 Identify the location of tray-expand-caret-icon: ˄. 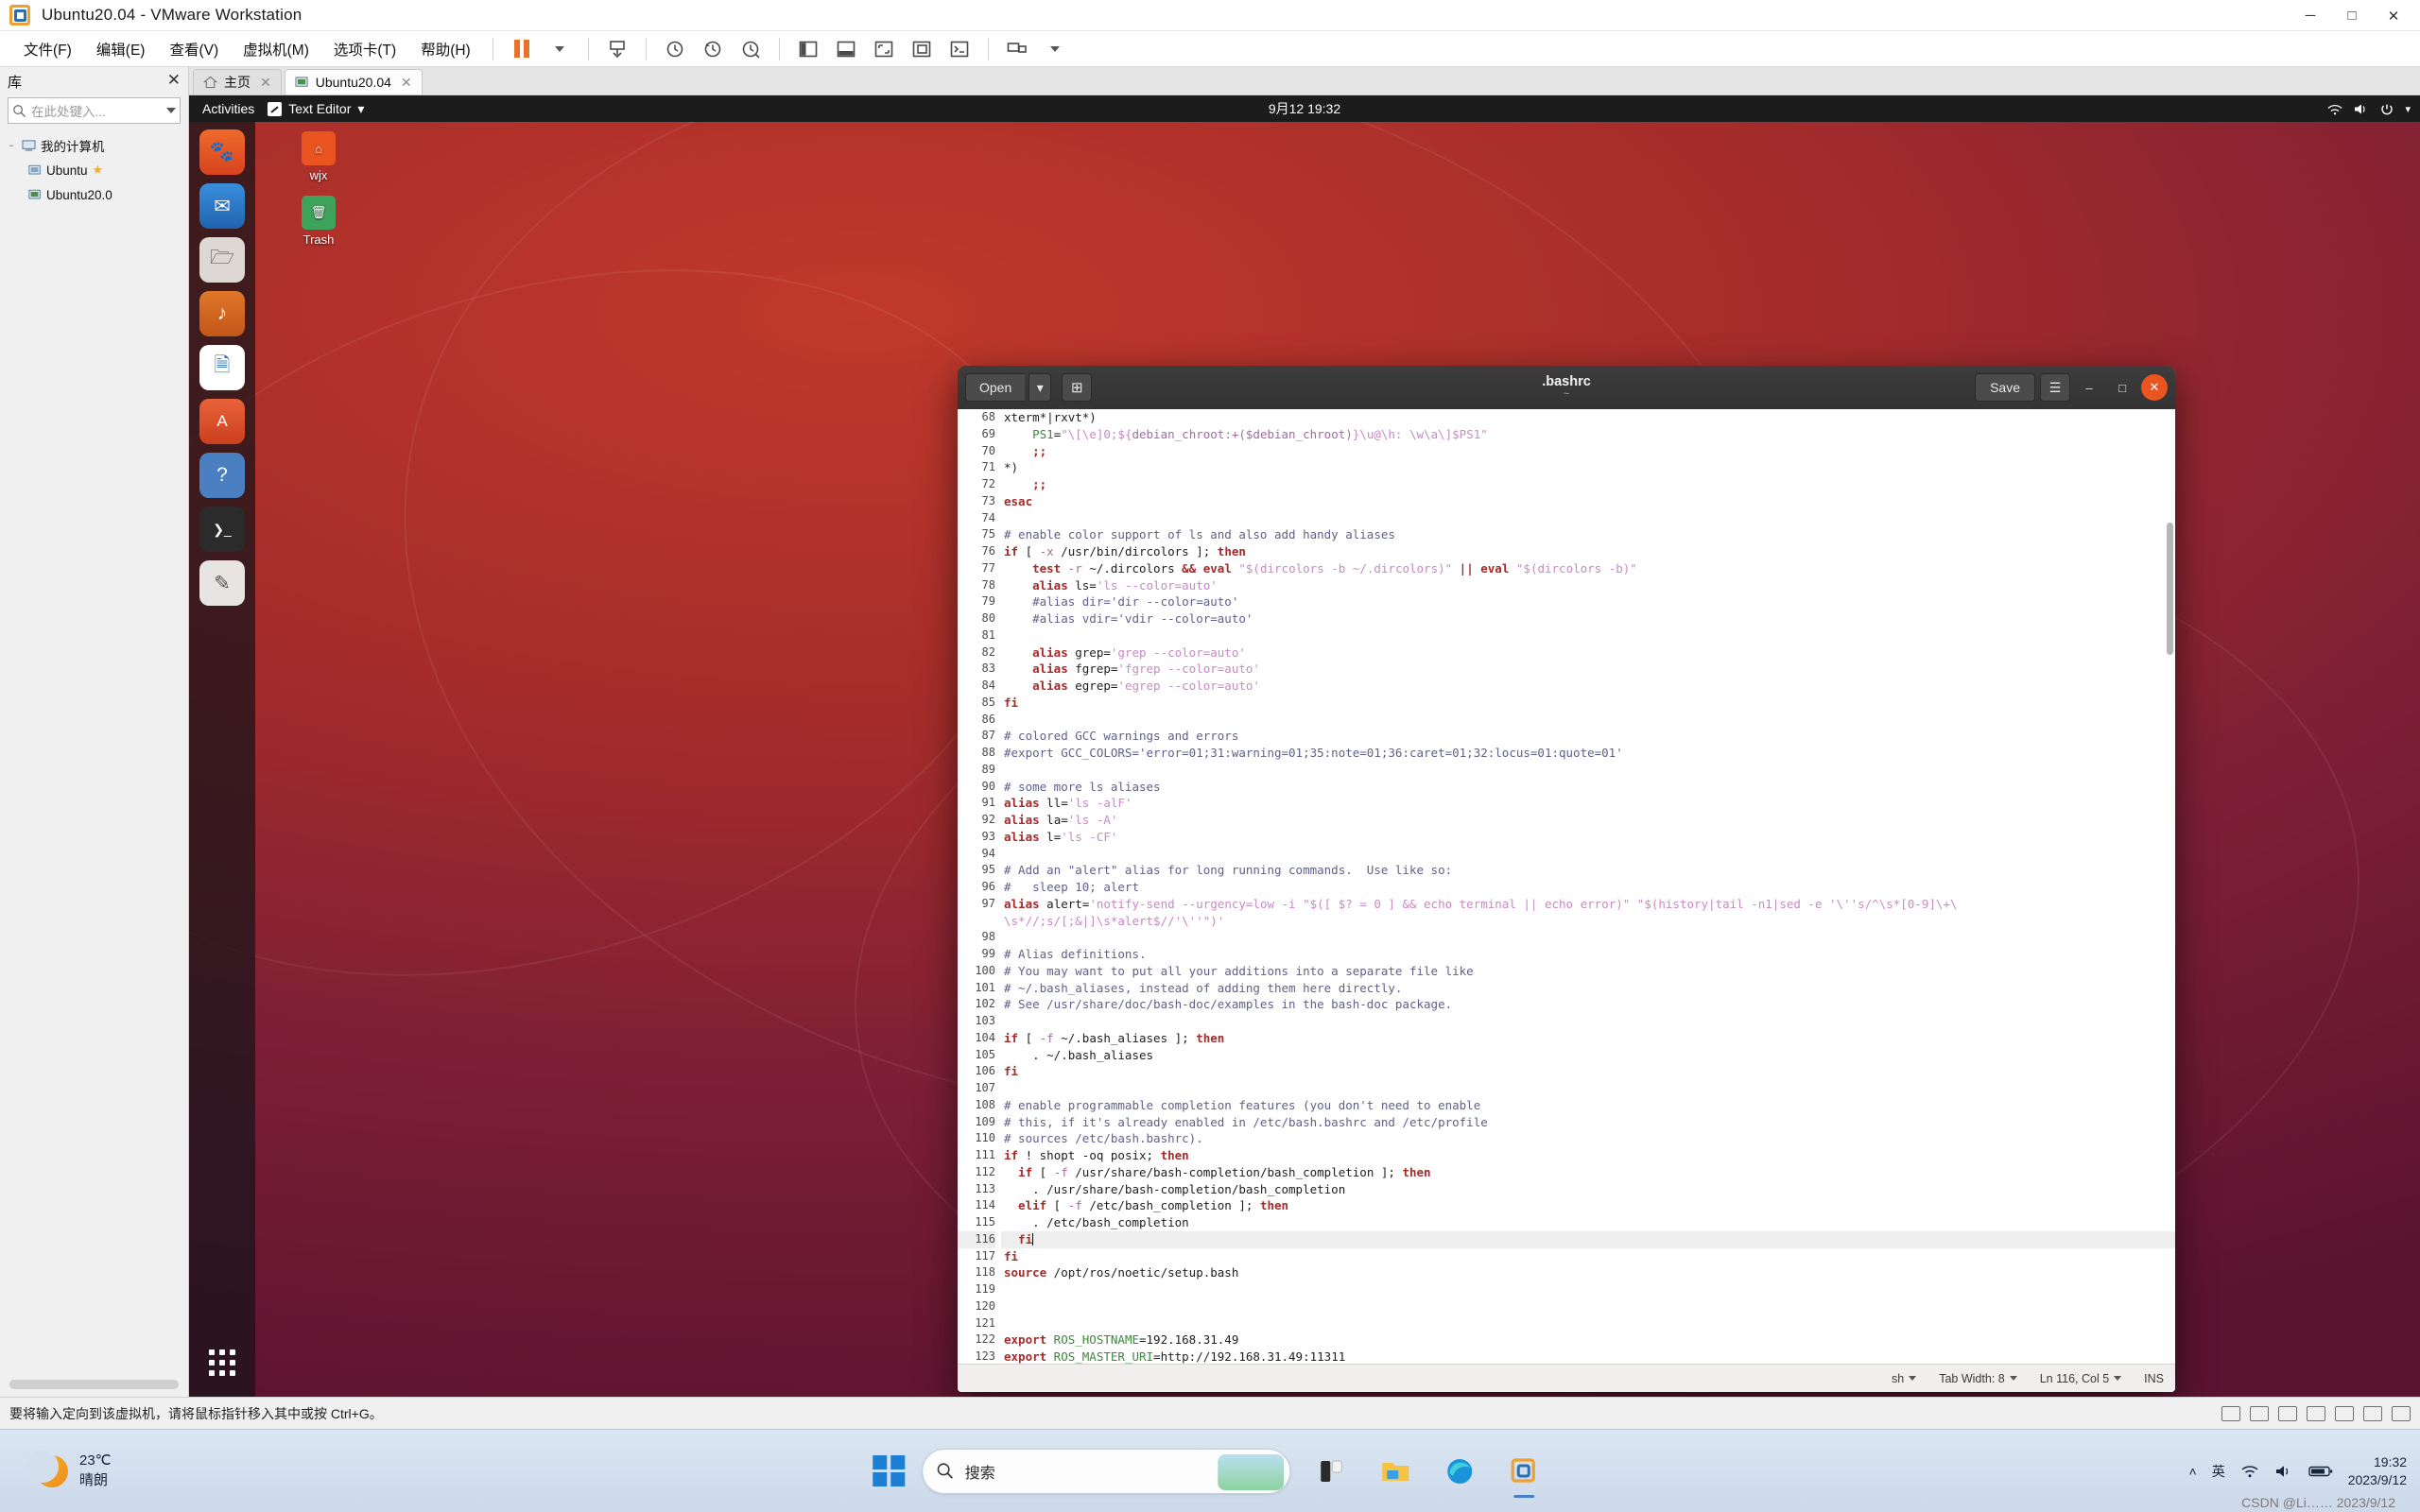
(2193, 1471).